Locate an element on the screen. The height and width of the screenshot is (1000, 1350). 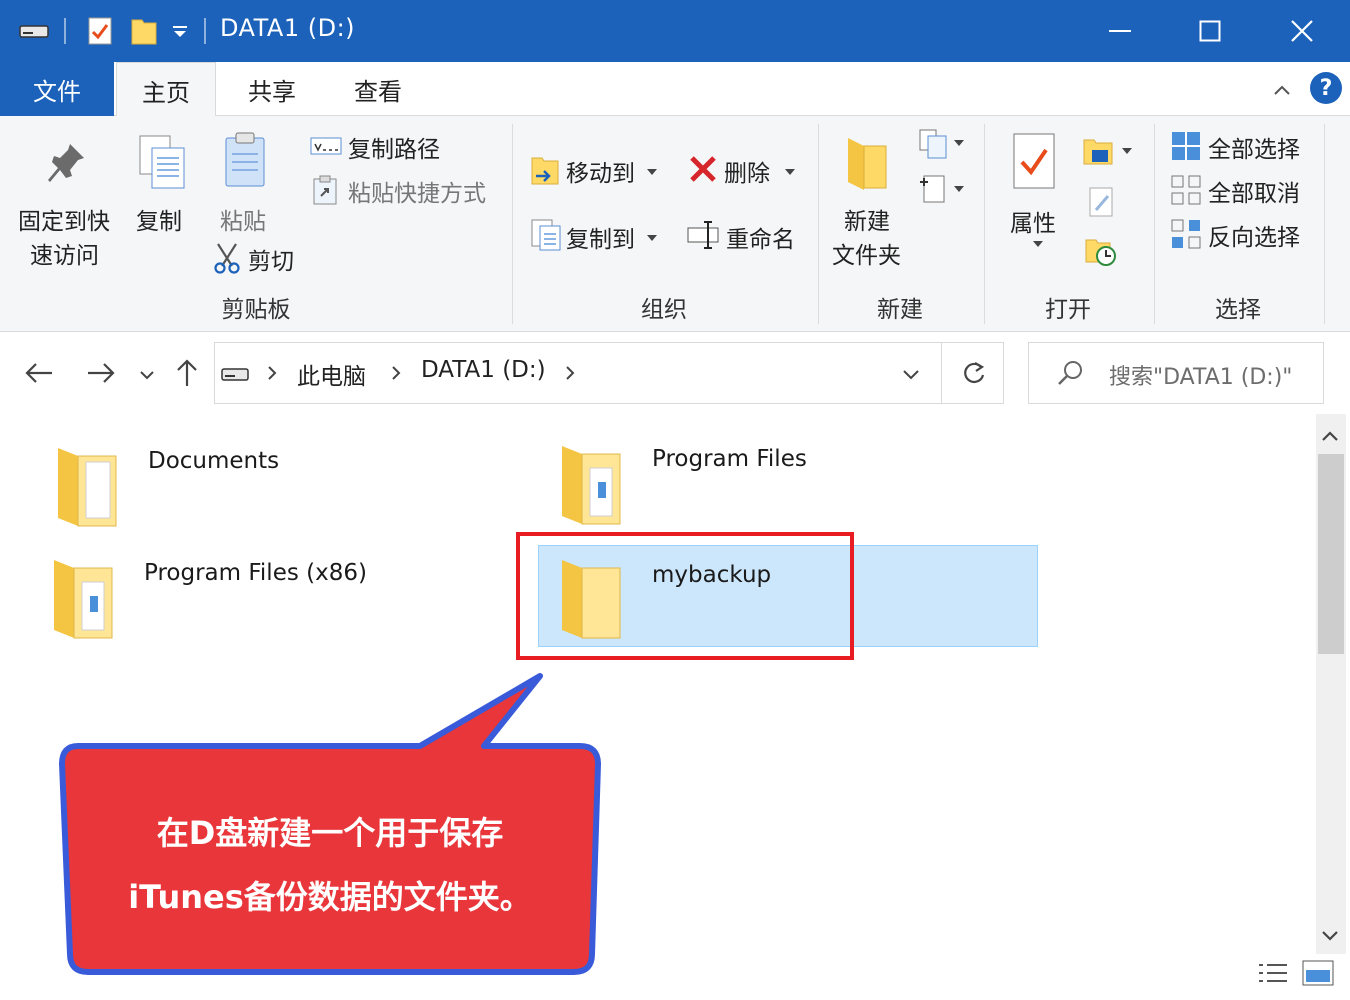
move-to-icon is located at coordinates (545, 171).